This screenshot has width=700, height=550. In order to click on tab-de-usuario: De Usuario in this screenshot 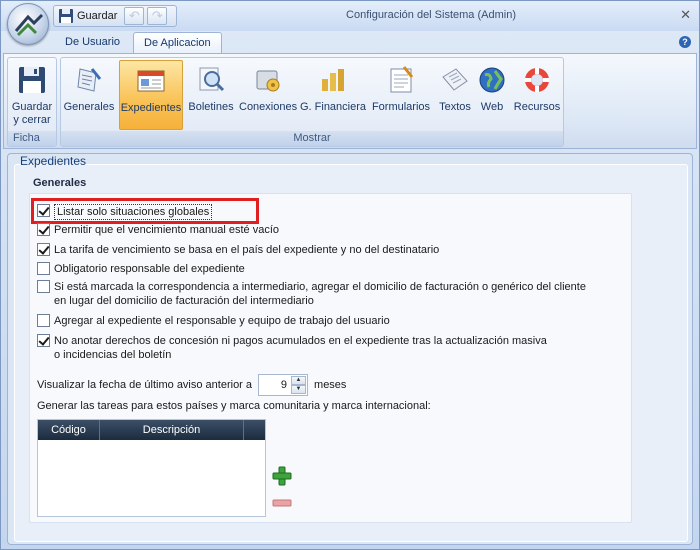, I will do `click(92, 43)`.